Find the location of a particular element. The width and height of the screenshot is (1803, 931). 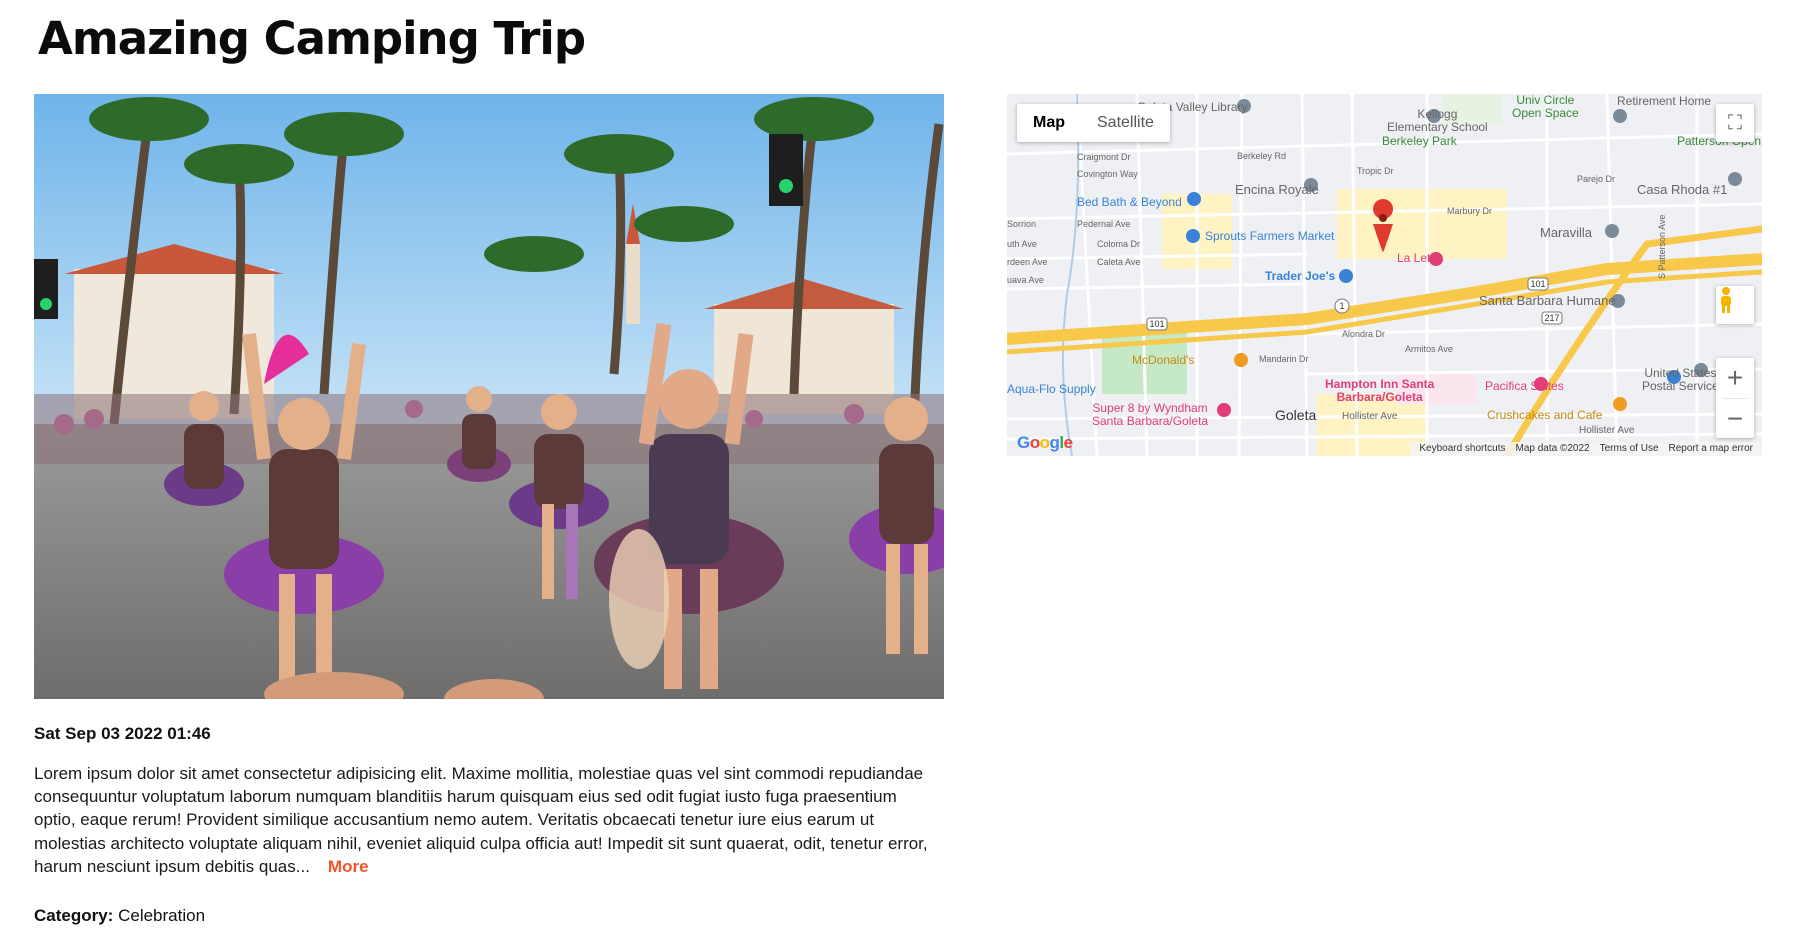

map-type-satellite-button: Satellite is located at coordinates (1125, 123).